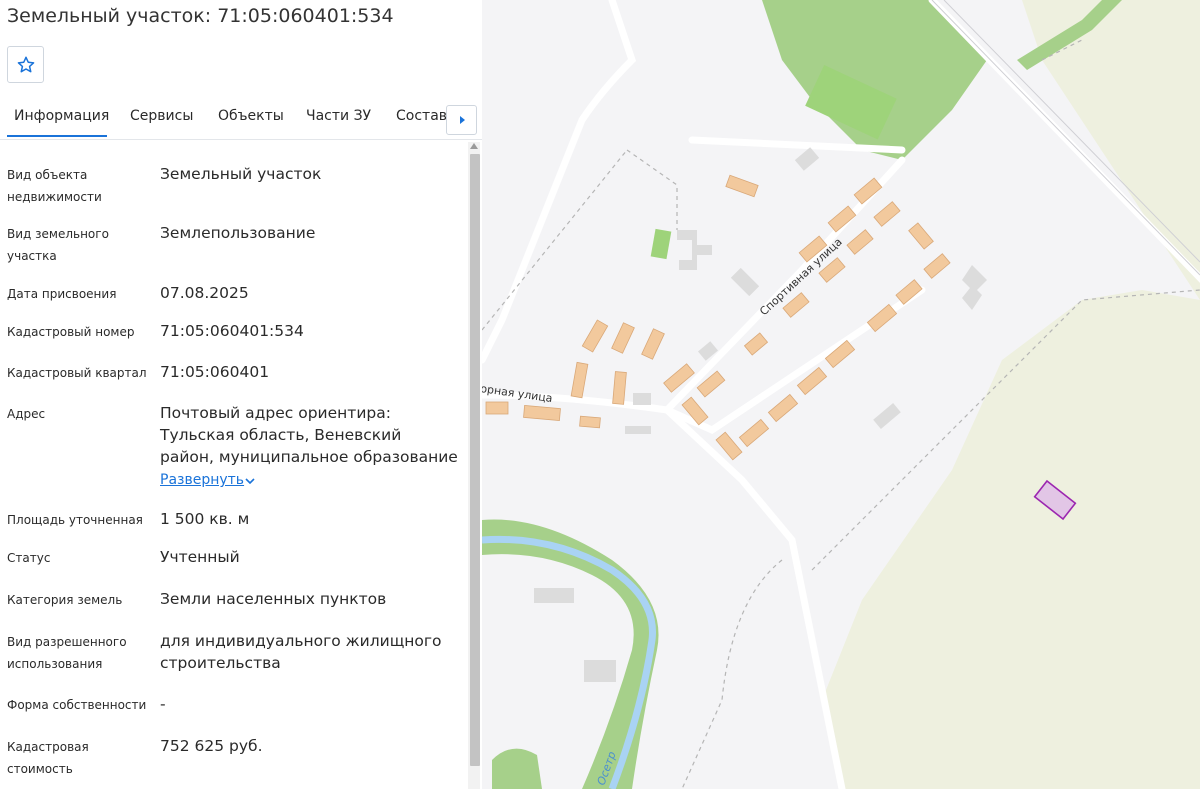 This screenshot has height=789, width=1200. I want to click on field-value-assign-date: 07.08.2025, so click(204, 293).